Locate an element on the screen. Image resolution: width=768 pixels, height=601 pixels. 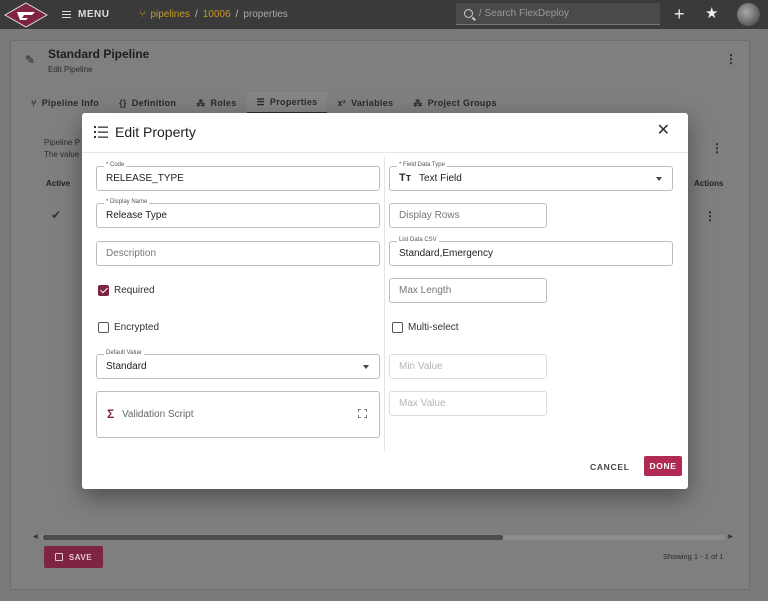
tab-definition: {} Definition is located at coordinates (147, 103).